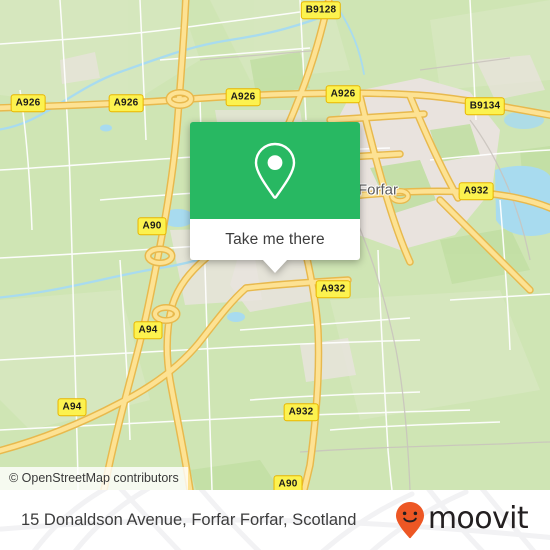 This screenshot has height=550, width=550. What do you see at coordinates (409, 520) in the screenshot?
I see `moovit-smiley-pin-icon` at bounding box center [409, 520].